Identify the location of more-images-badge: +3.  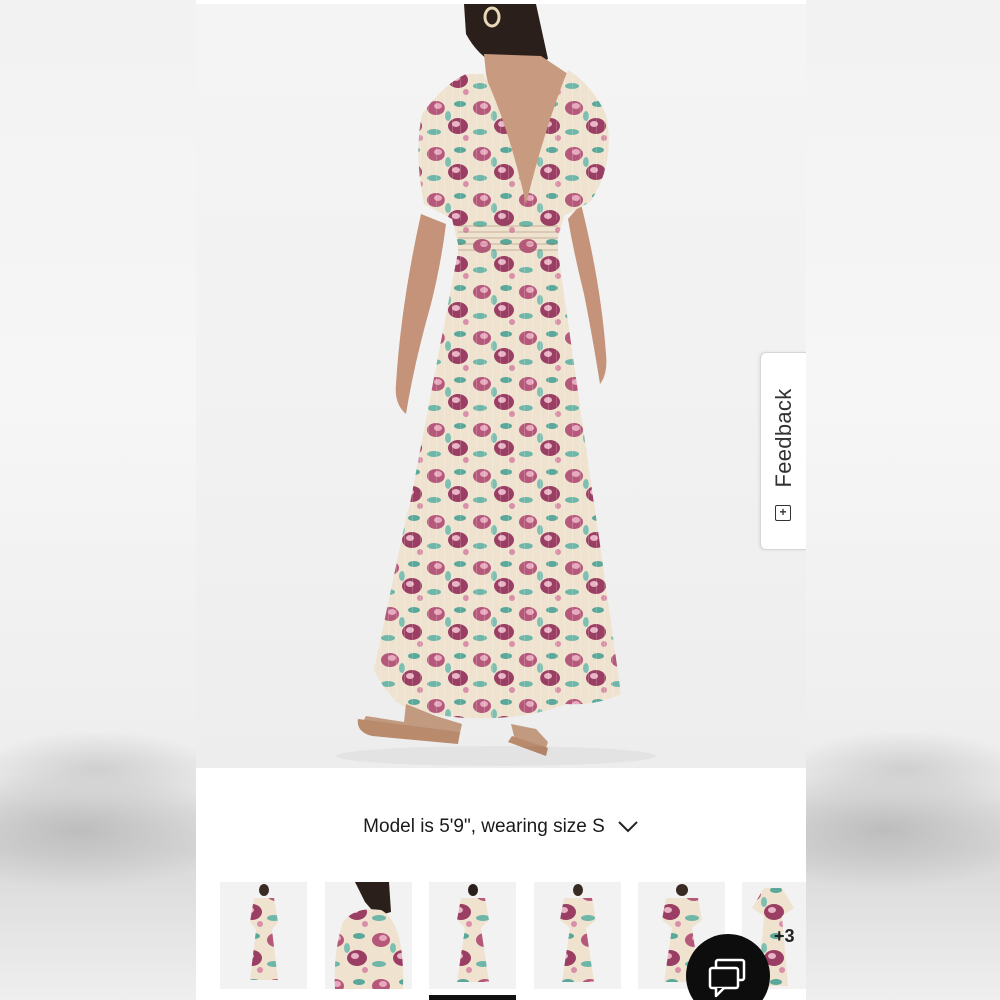
(784, 936).